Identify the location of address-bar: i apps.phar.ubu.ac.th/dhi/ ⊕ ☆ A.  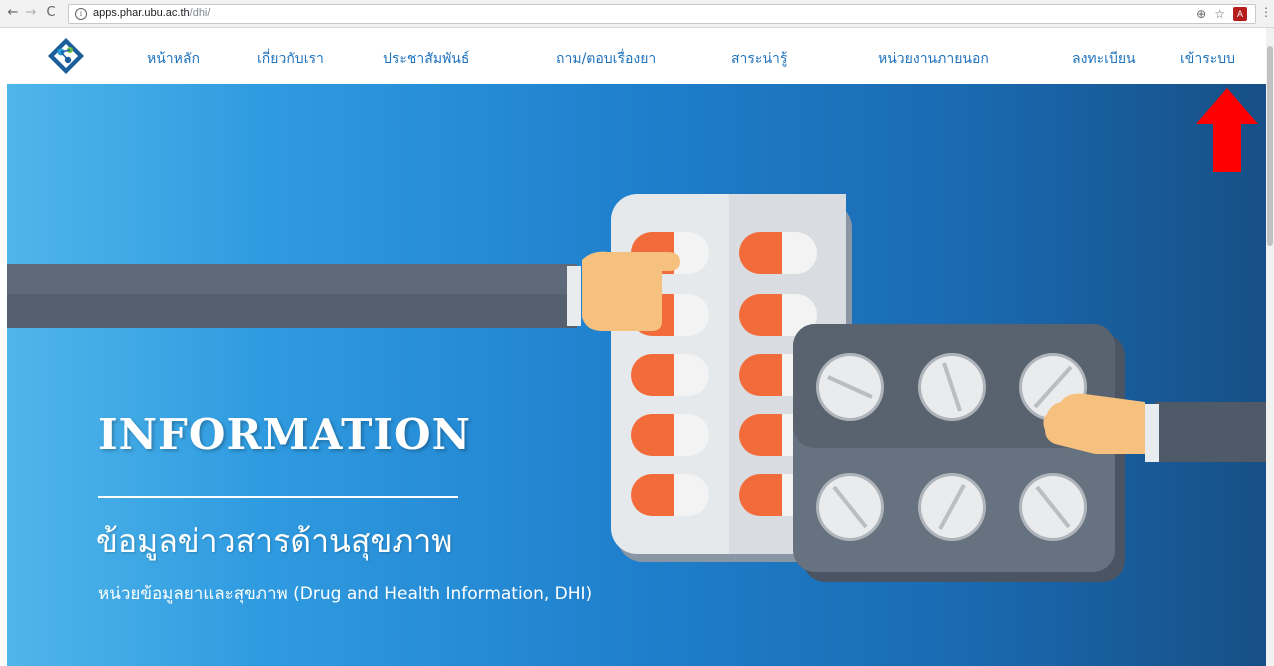
(662, 14).